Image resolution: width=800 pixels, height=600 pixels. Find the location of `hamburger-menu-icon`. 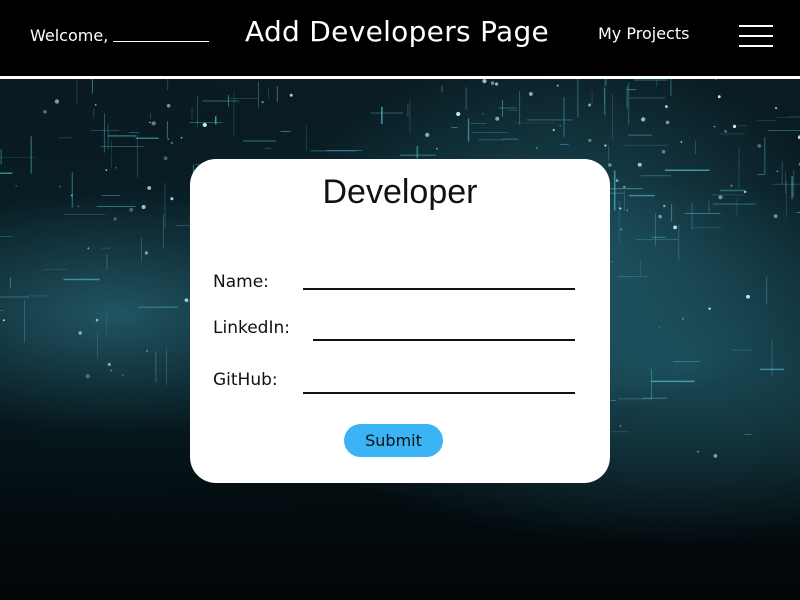

hamburger-menu-icon is located at coordinates (757, 36).